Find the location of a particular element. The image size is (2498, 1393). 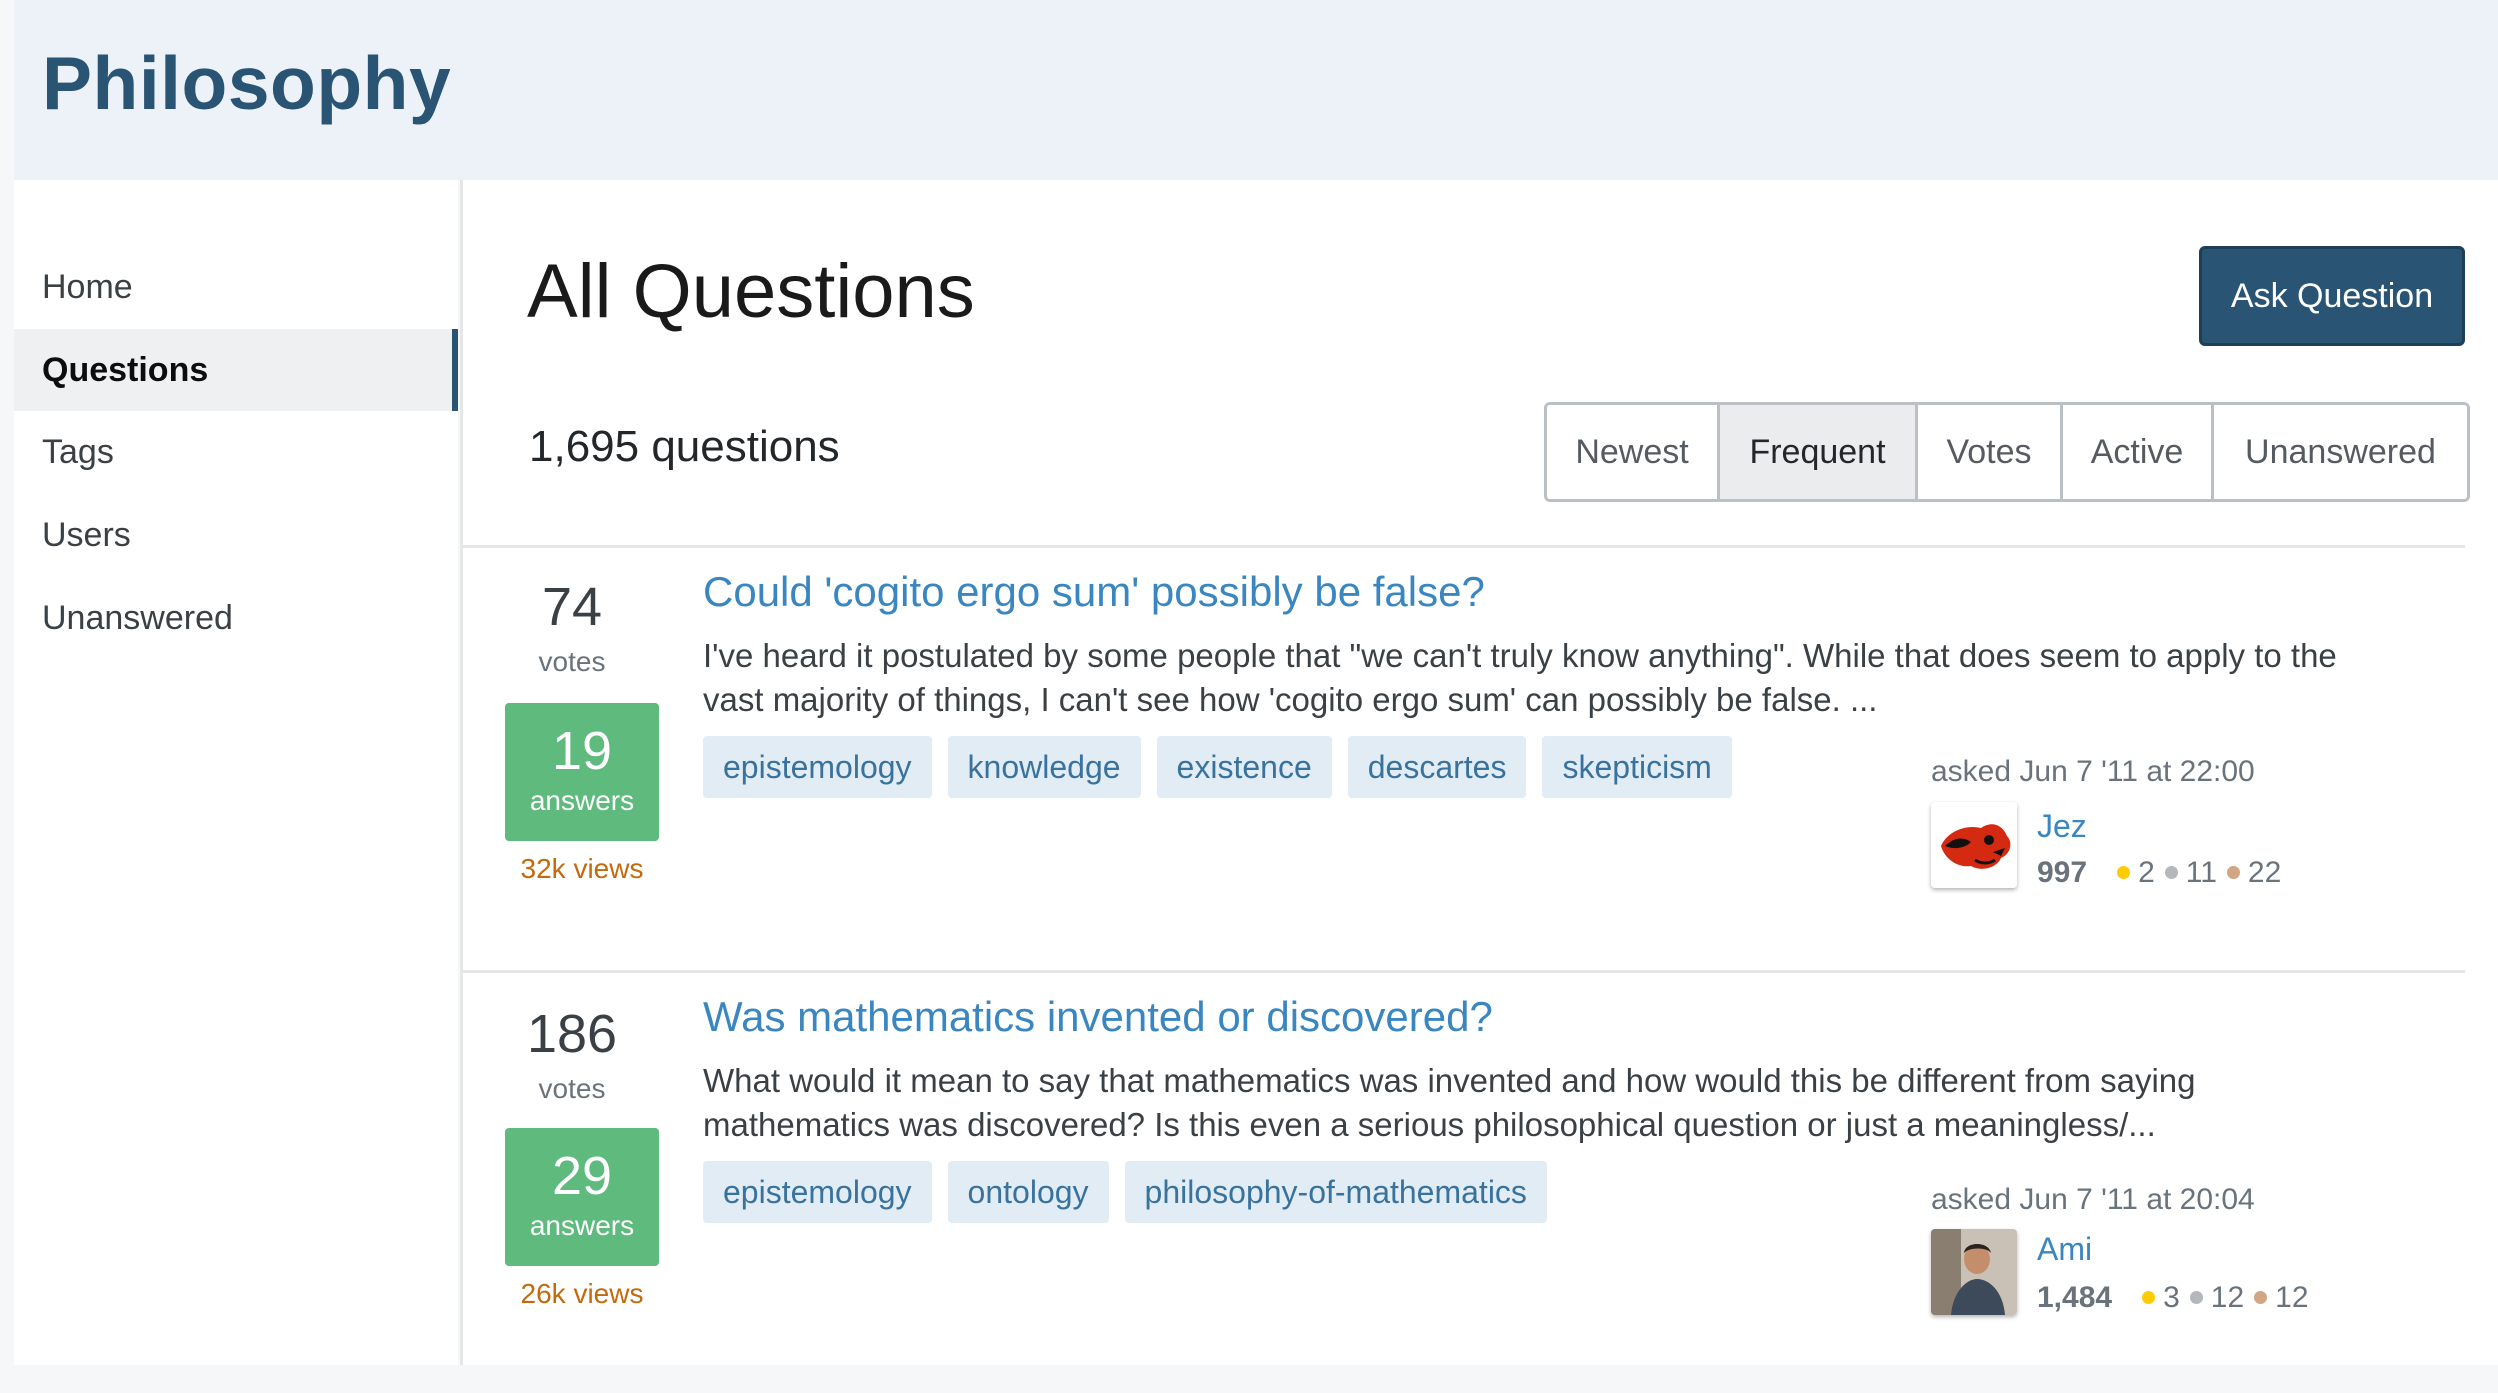

vote-count: 186 is located at coordinates (572, 1034).